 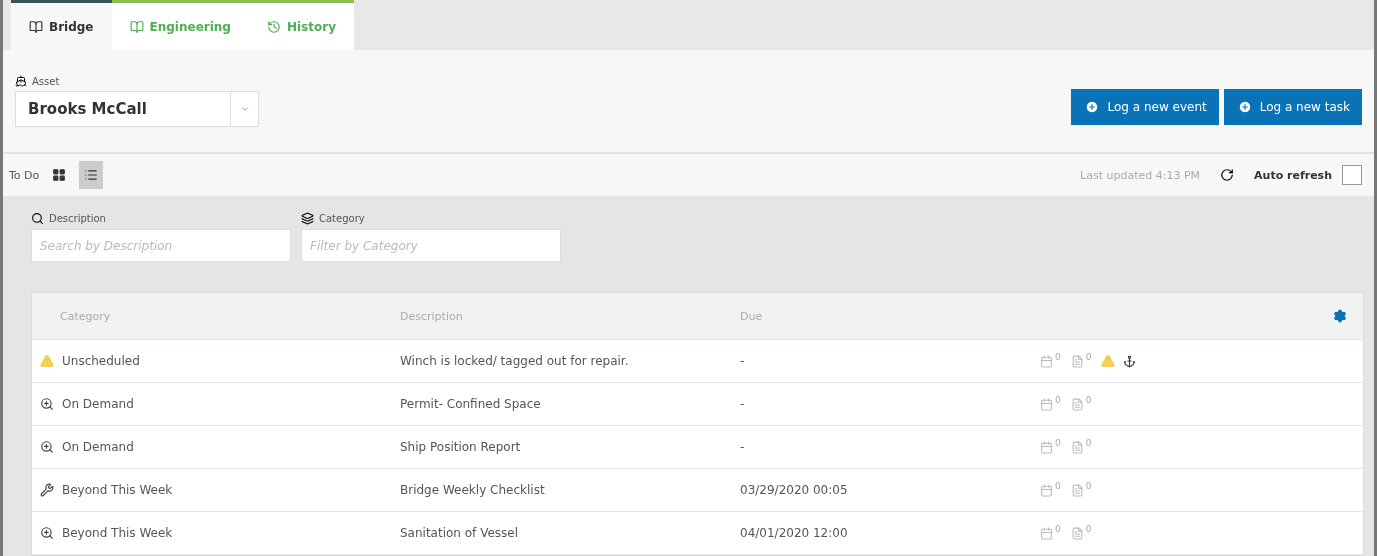 What do you see at coordinates (1340, 316) in the screenshot?
I see `settings-icon` at bounding box center [1340, 316].